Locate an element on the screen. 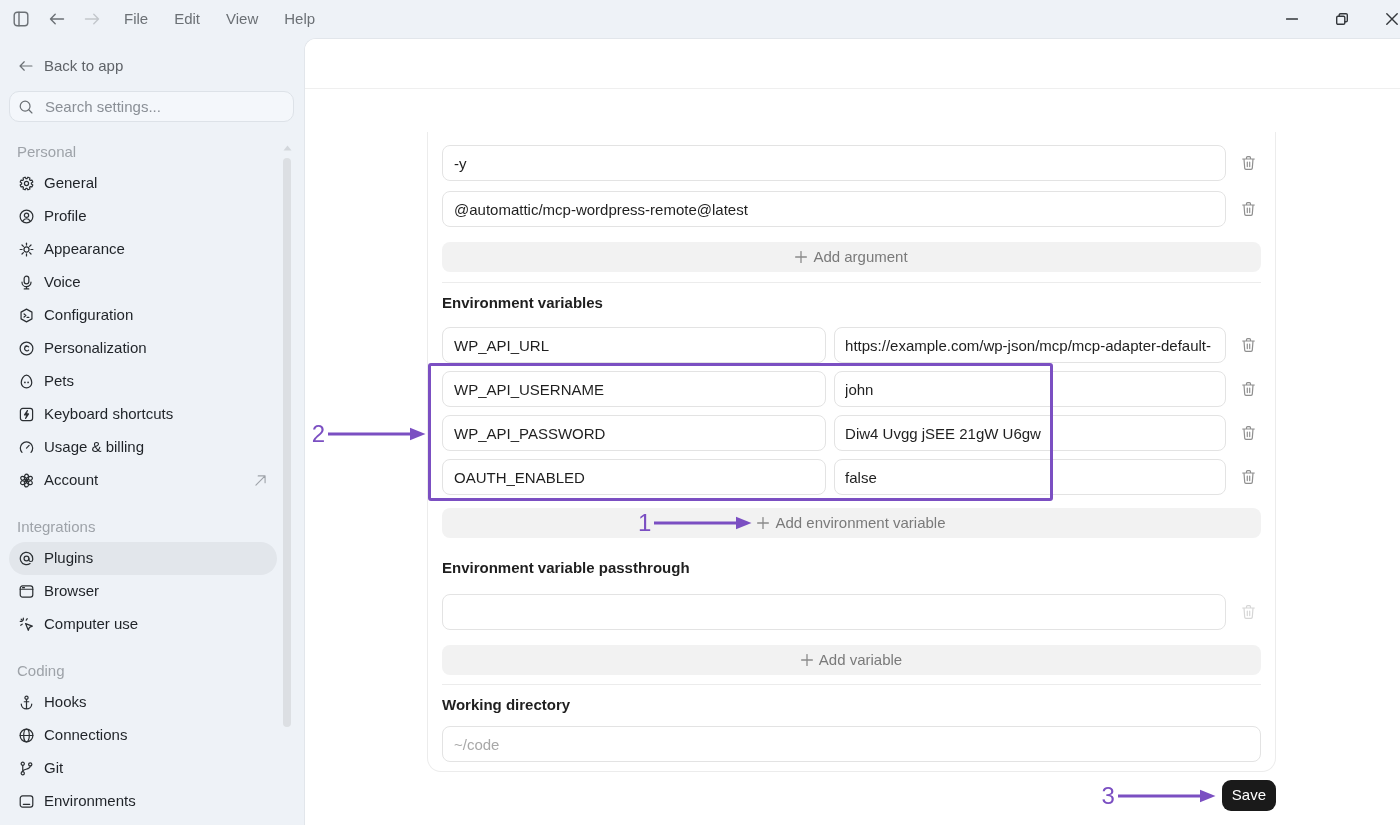 Image resolution: width=1400 pixels, height=825 pixels. sidebar-item: Browser is located at coordinates (143, 591).